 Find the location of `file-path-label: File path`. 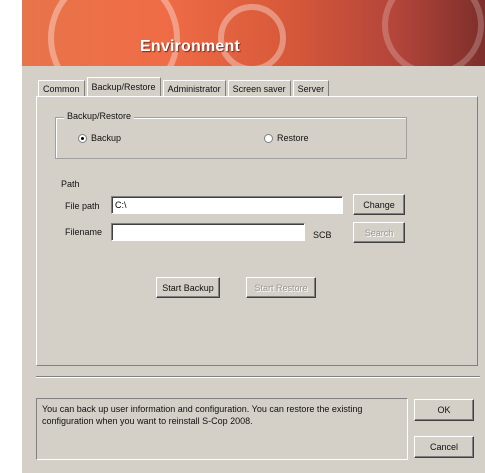

file-path-label: File path is located at coordinates (82, 206).